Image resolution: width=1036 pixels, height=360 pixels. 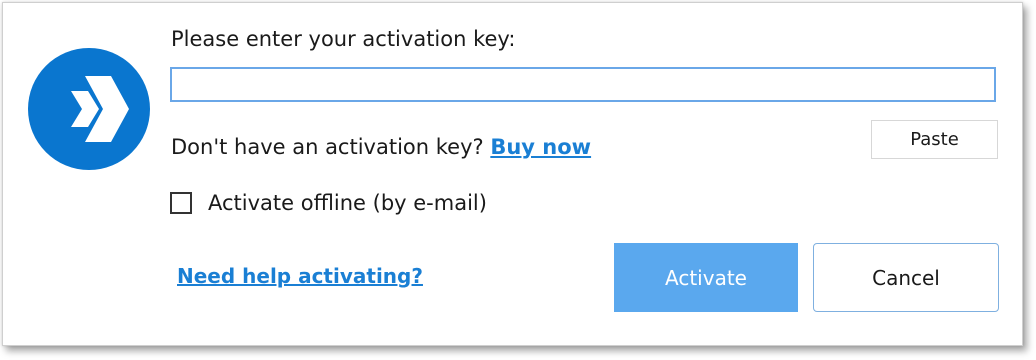 What do you see at coordinates (706, 277) in the screenshot?
I see `activate-button: Activate` at bounding box center [706, 277].